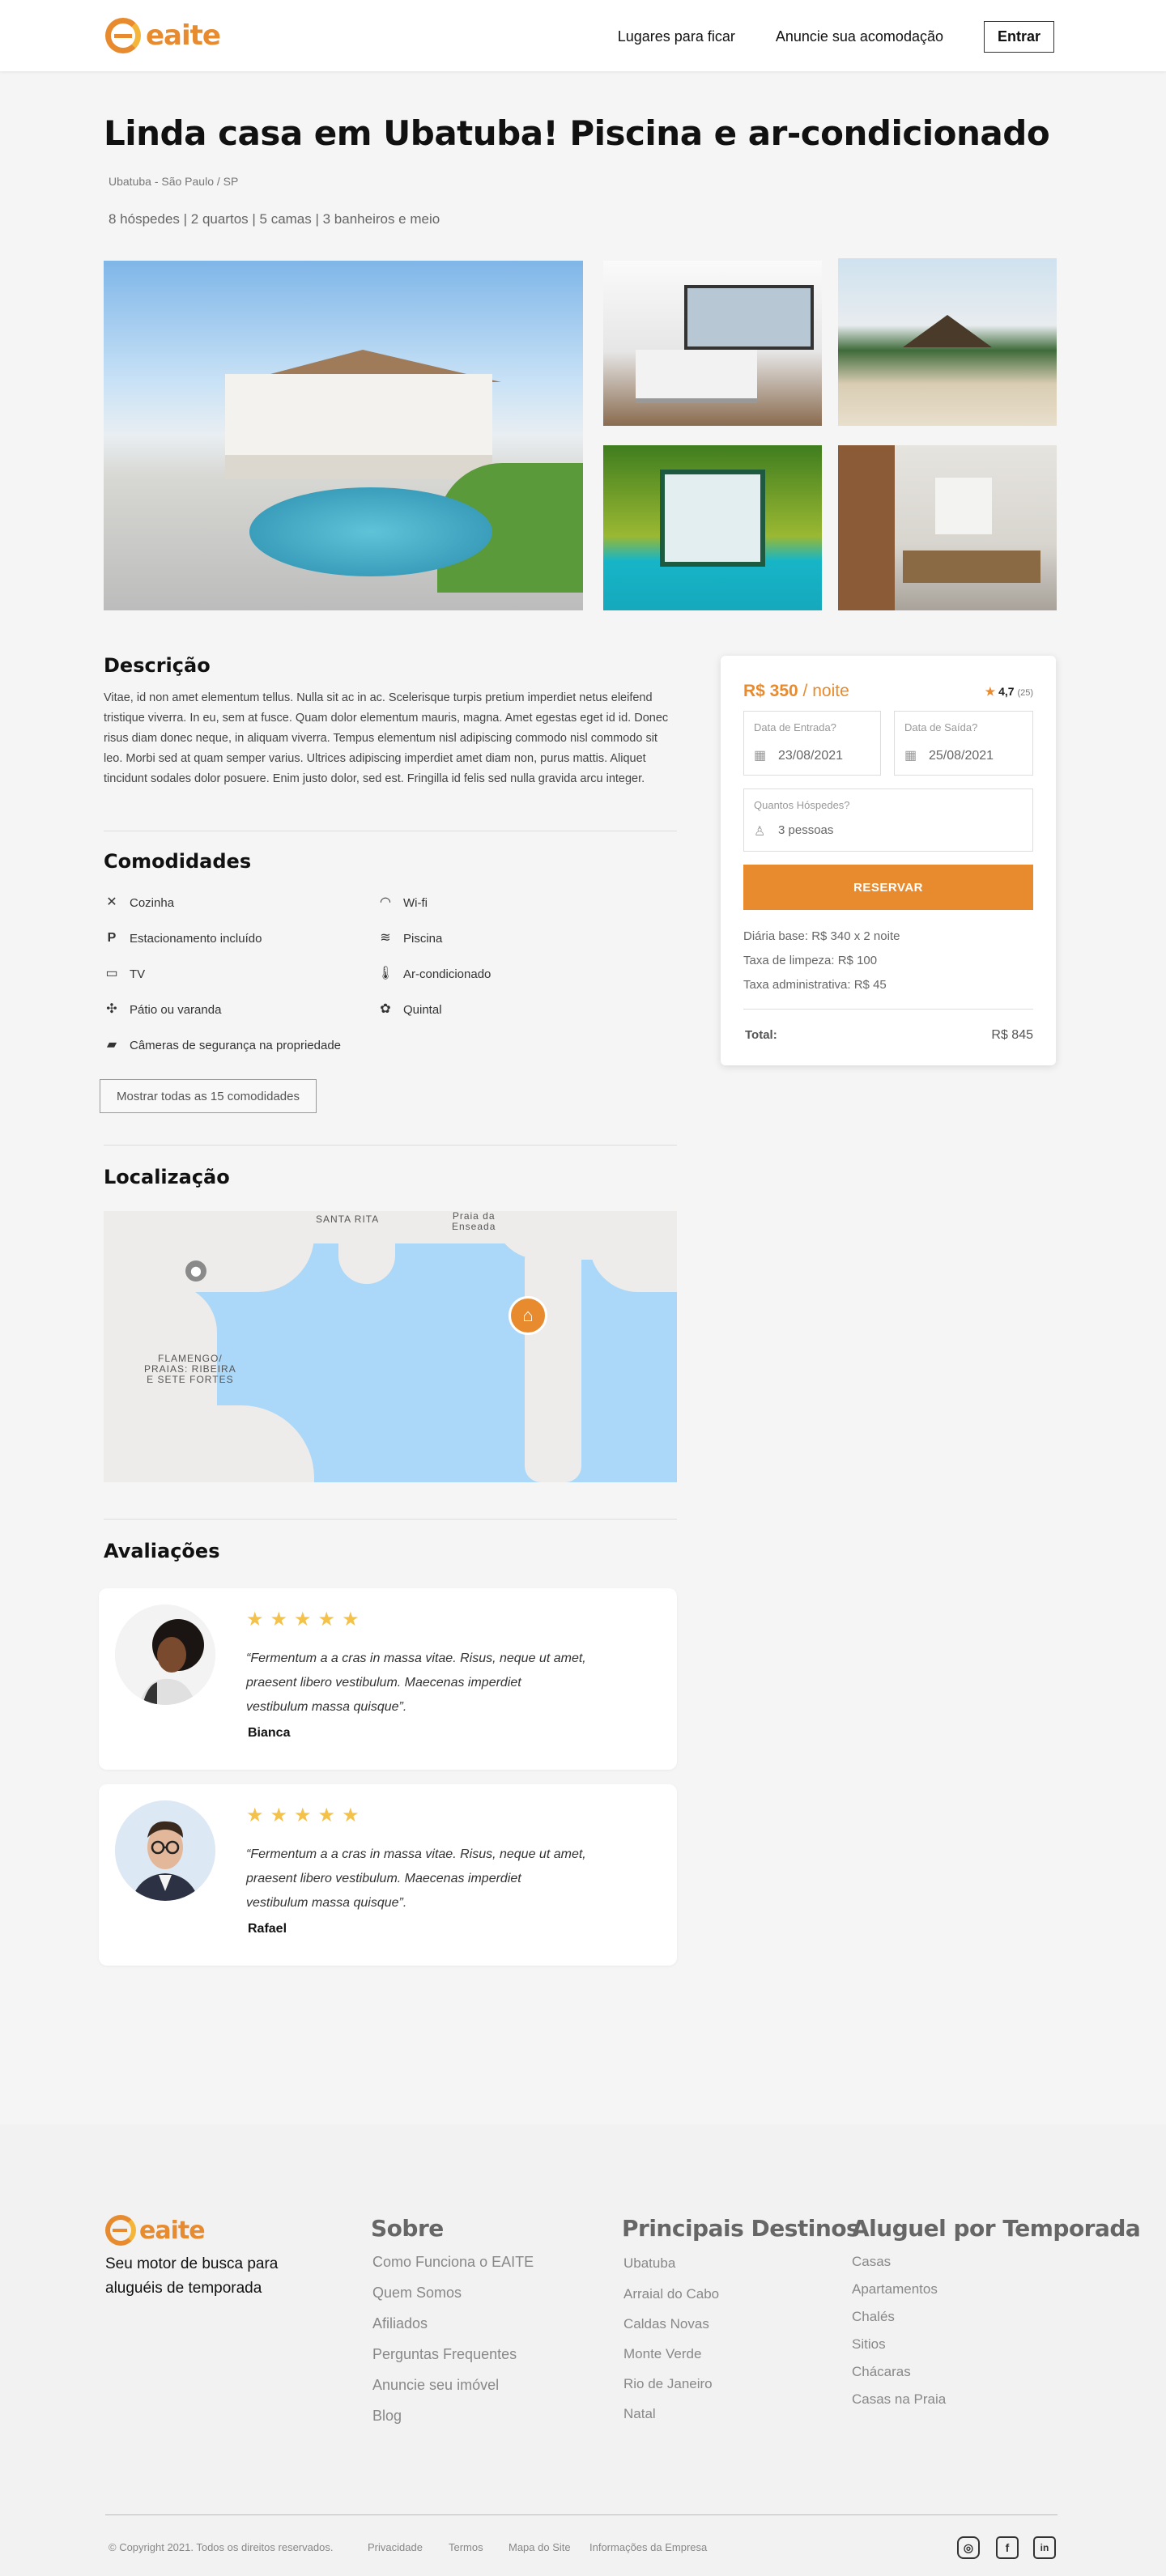 The image size is (1166, 2576). I want to click on checkout-field: Data de Saída? ▦ 25/08/2021, so click(963, 743).